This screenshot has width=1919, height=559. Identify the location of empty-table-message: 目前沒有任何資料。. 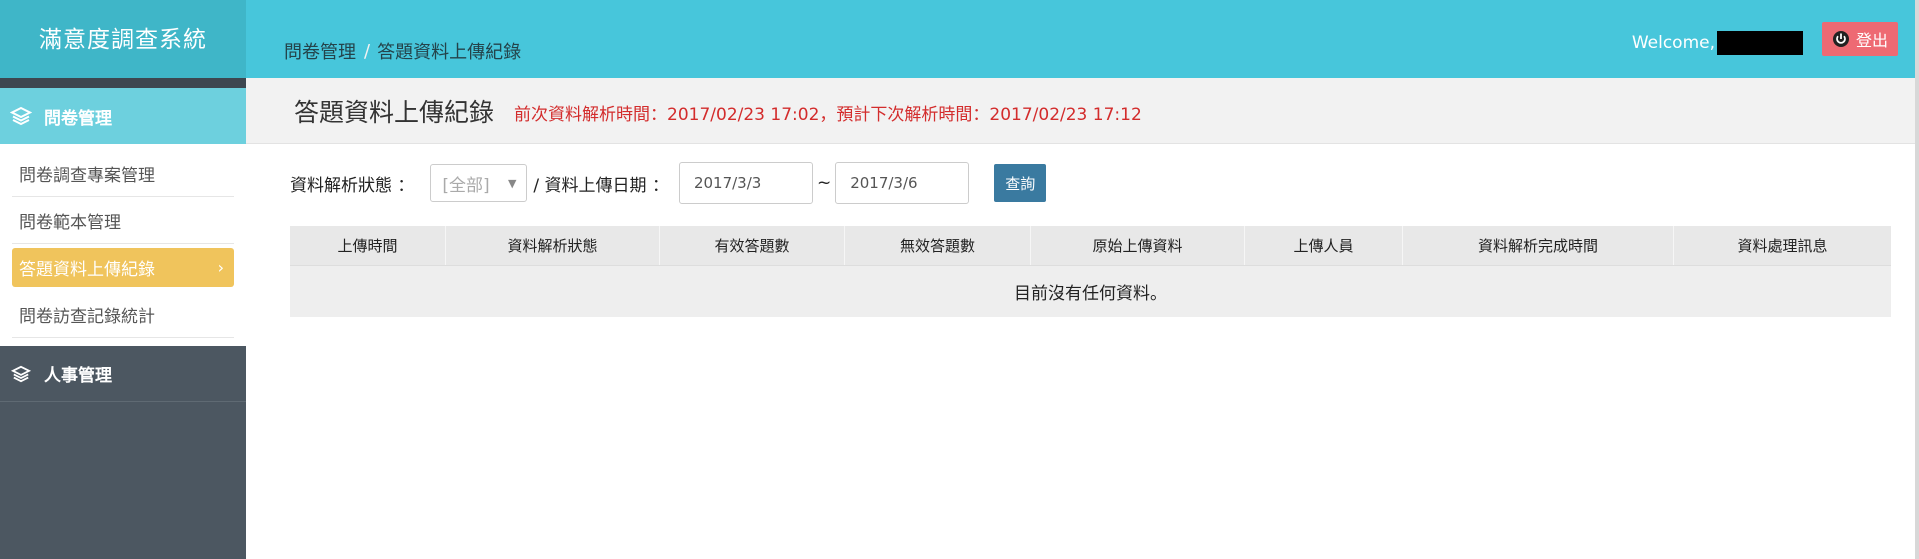
(1090, 291).